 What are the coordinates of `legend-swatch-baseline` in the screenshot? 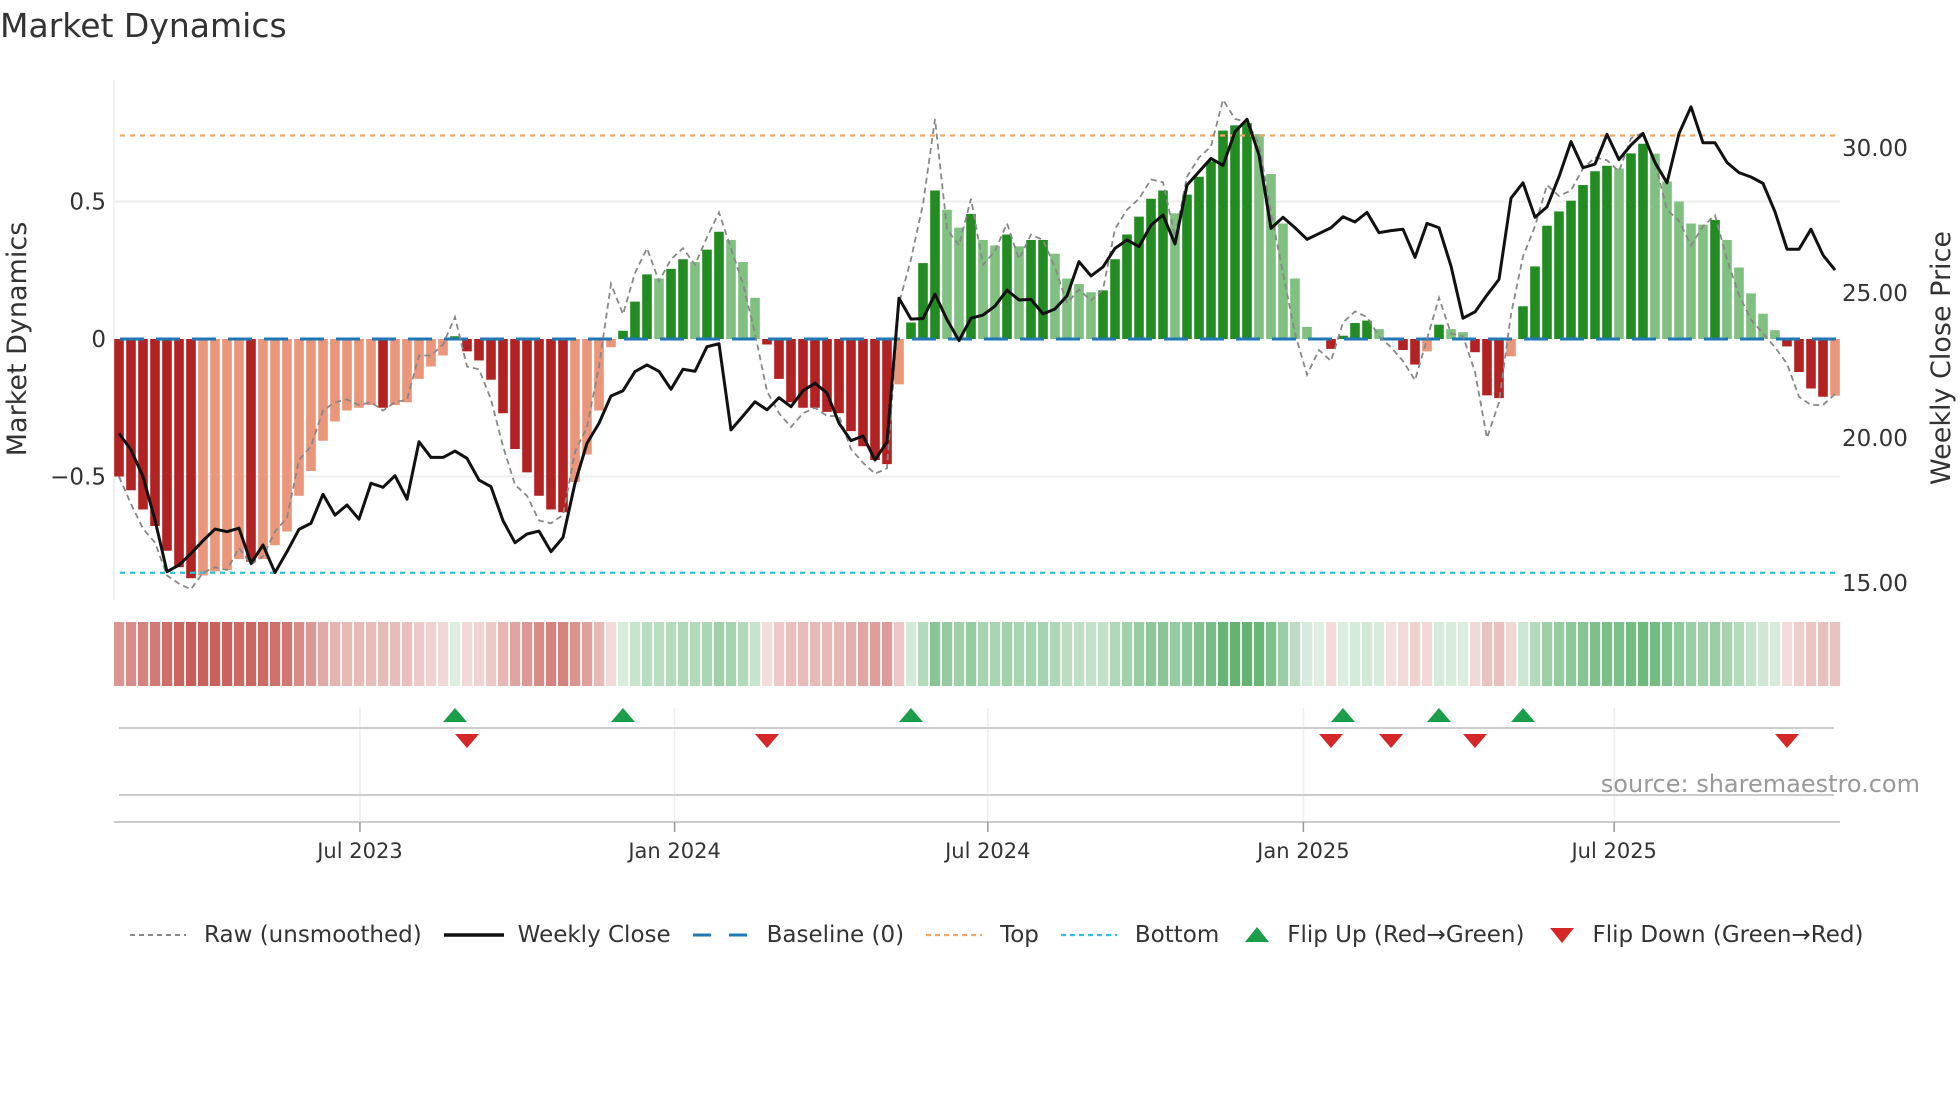 It's located at (720, 935).